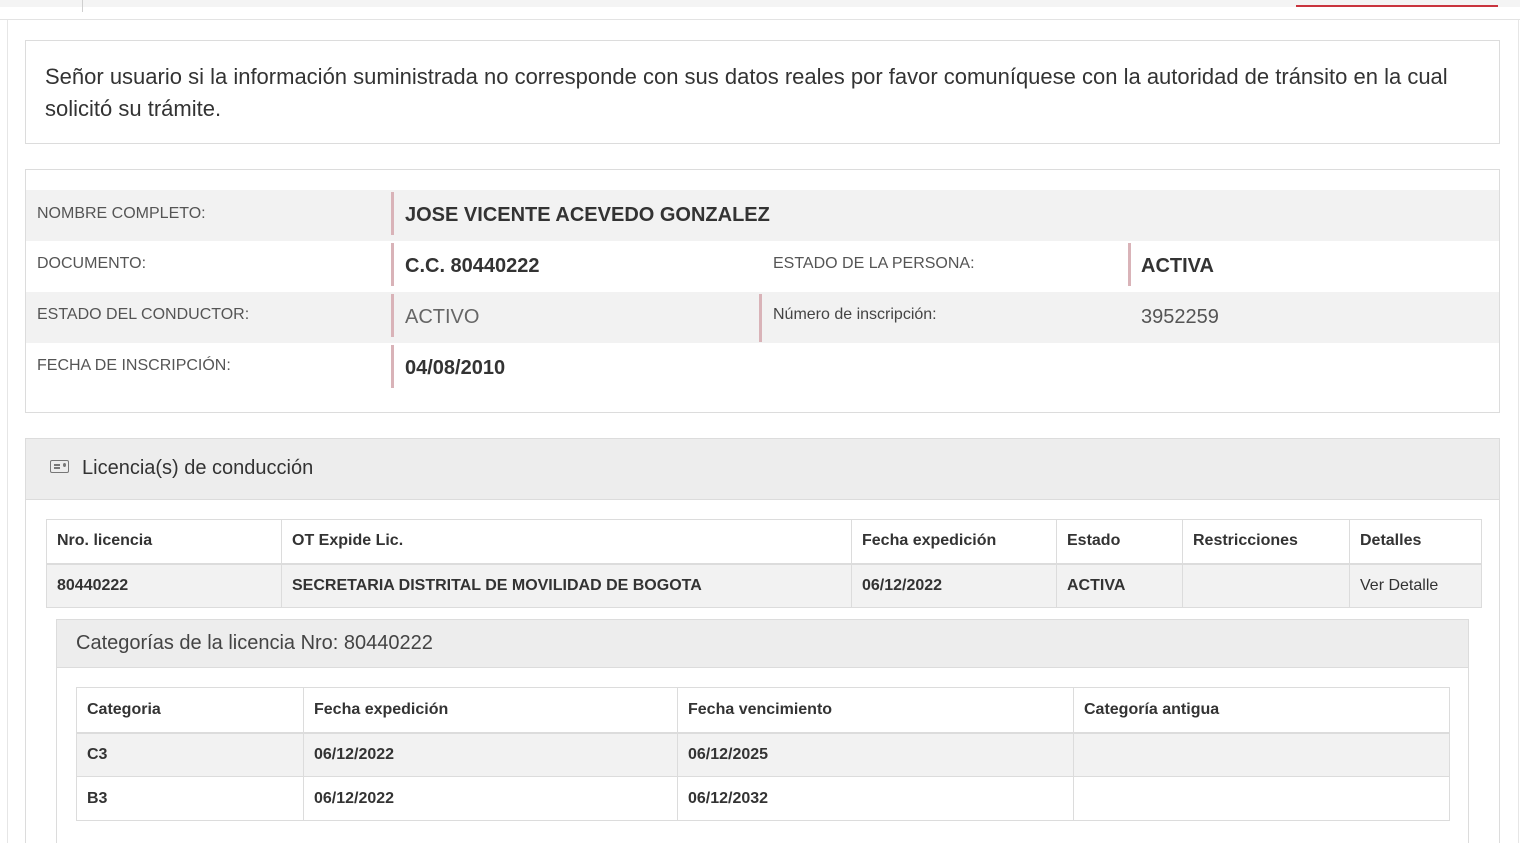 This screenshot has height=843, width=1520. What do you see at coordinates (875, 710) in the screenshot?
I see `column-header: Fecha vencimiento` at bounding box center [875, 710].